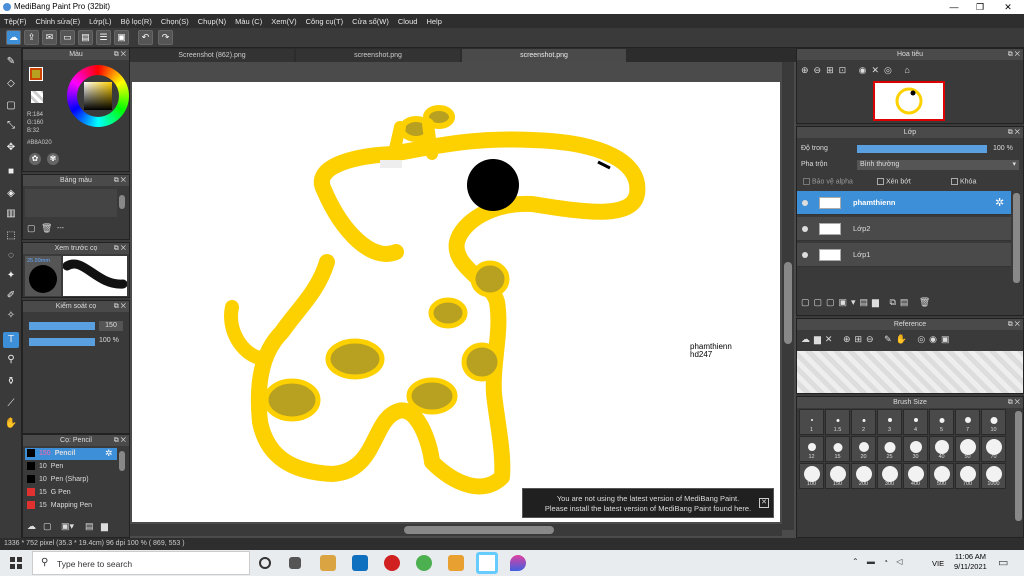  What do you see at coordinates (58, 21) in the screenshot?
I see `menu-edit: Chỉnh sửa(E)` at bounding box center [58, 21].